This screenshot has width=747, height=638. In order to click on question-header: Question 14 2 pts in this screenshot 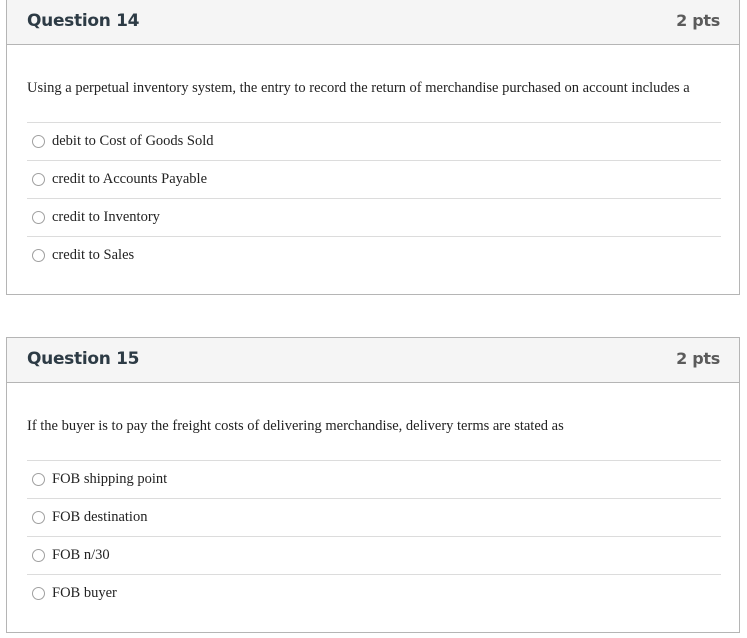, I will do `click(373, 22)`.